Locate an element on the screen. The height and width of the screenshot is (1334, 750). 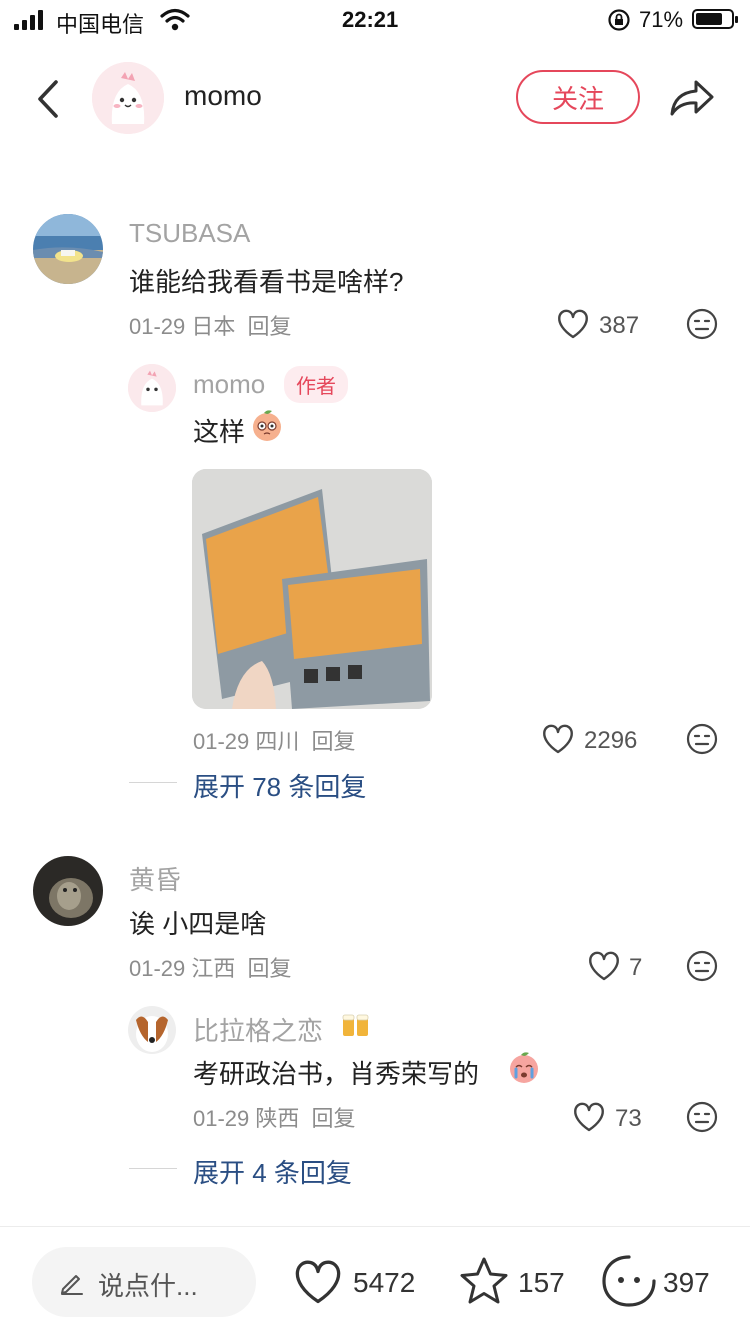
reply-image is located at coordinates (312, 589).